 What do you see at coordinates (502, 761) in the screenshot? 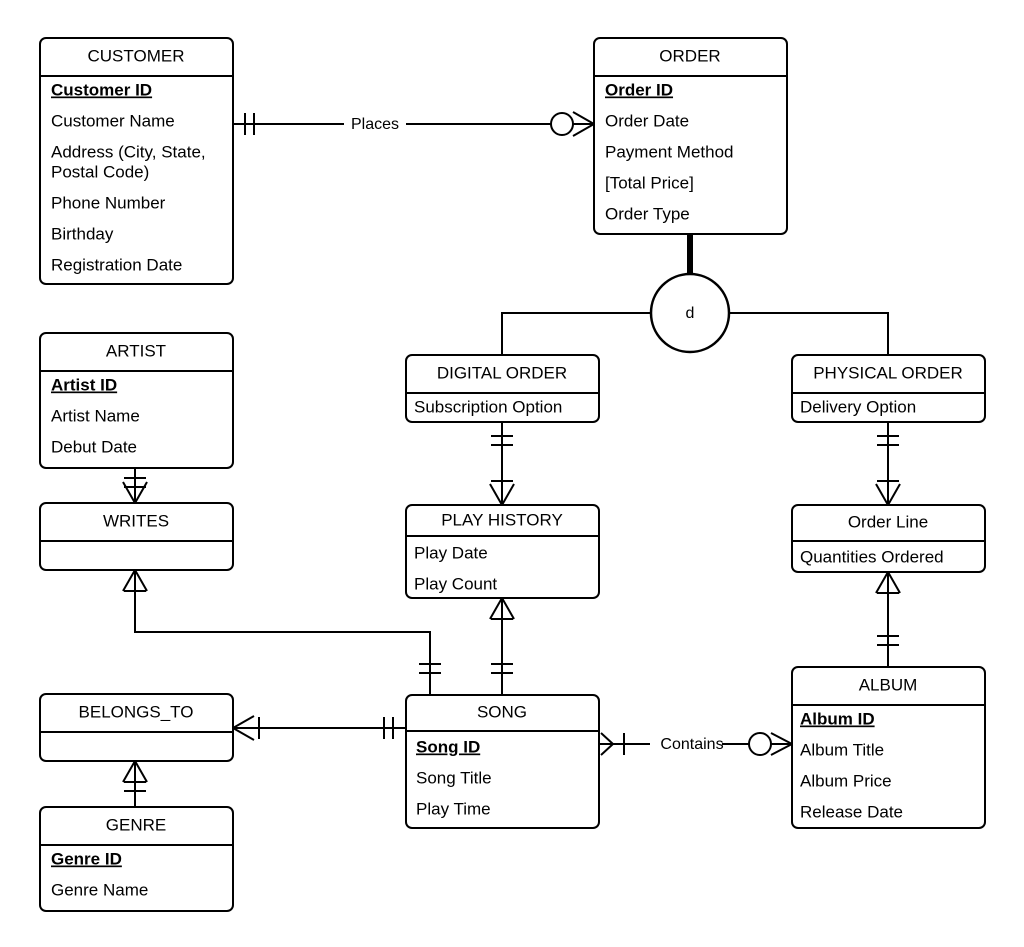
I see `entity-song: SONG Song ID Song Title Play Time` at bounding box center [502, 761].